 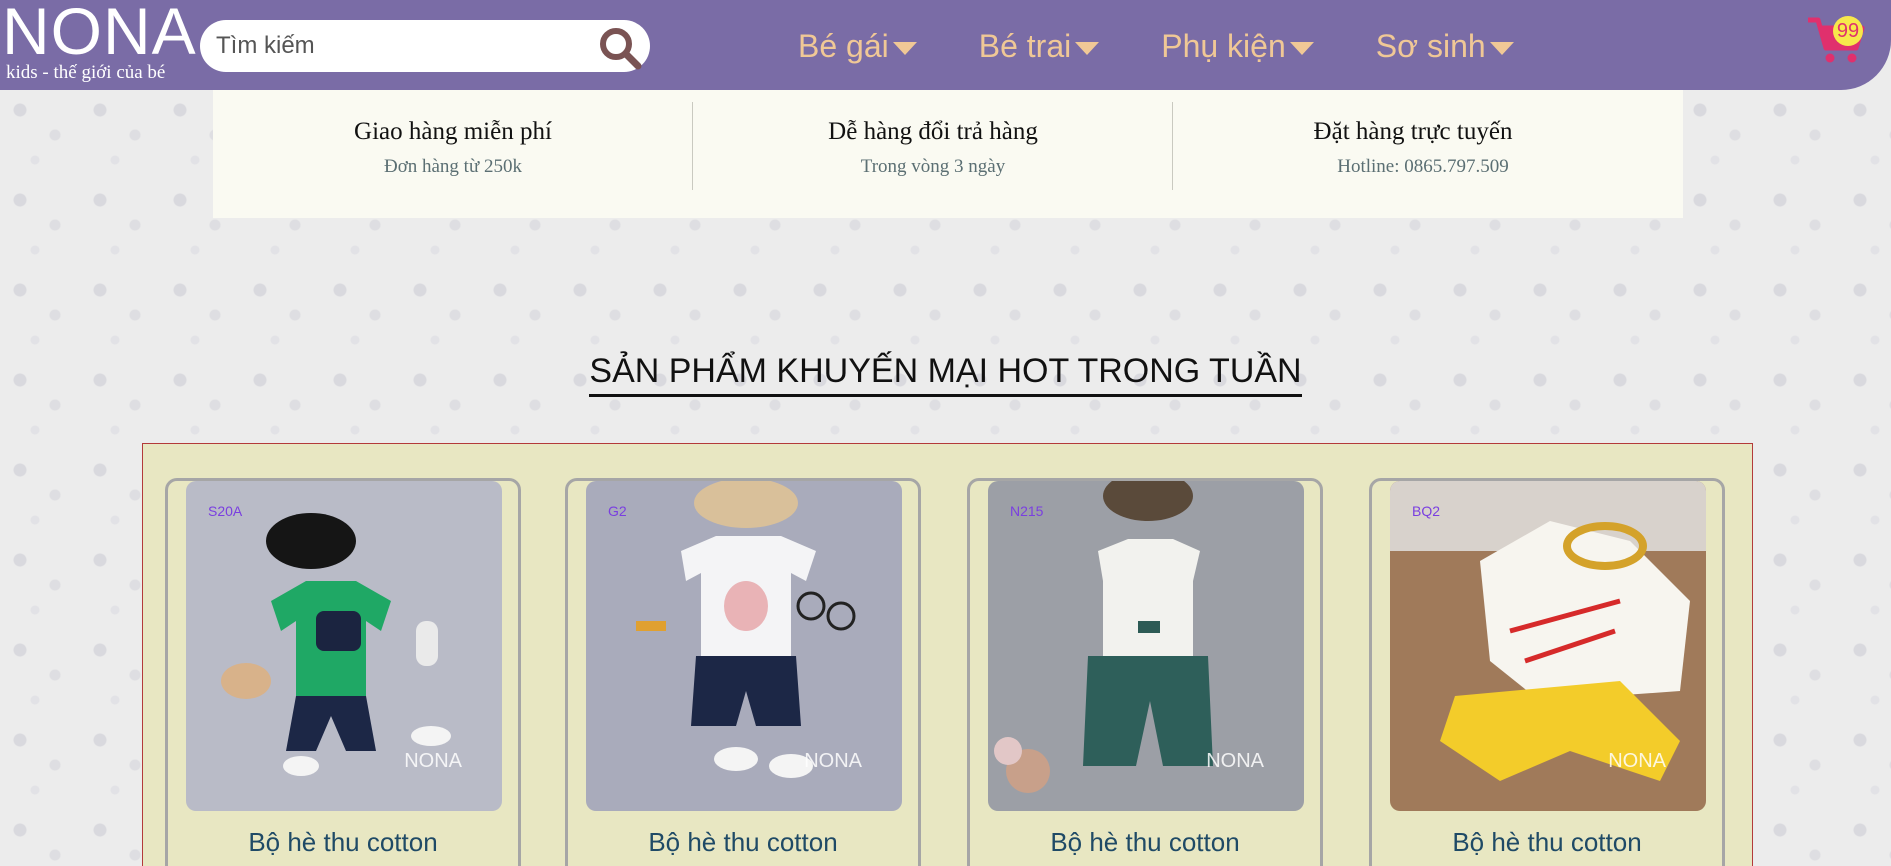 I want to click on product-image: N215 NONA, so click(x=1146, y=646).